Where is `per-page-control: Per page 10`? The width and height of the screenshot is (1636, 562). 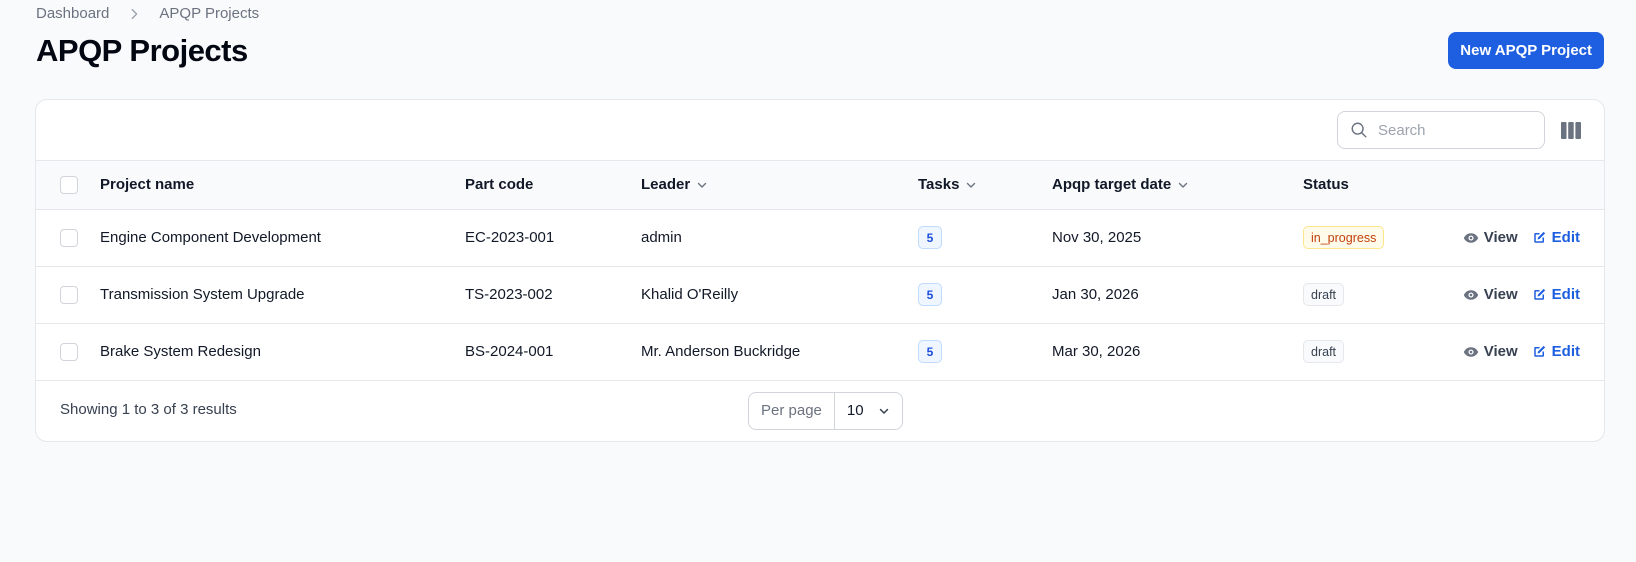
per-page-control: Per page 10 is located at coordinates (825, 410).